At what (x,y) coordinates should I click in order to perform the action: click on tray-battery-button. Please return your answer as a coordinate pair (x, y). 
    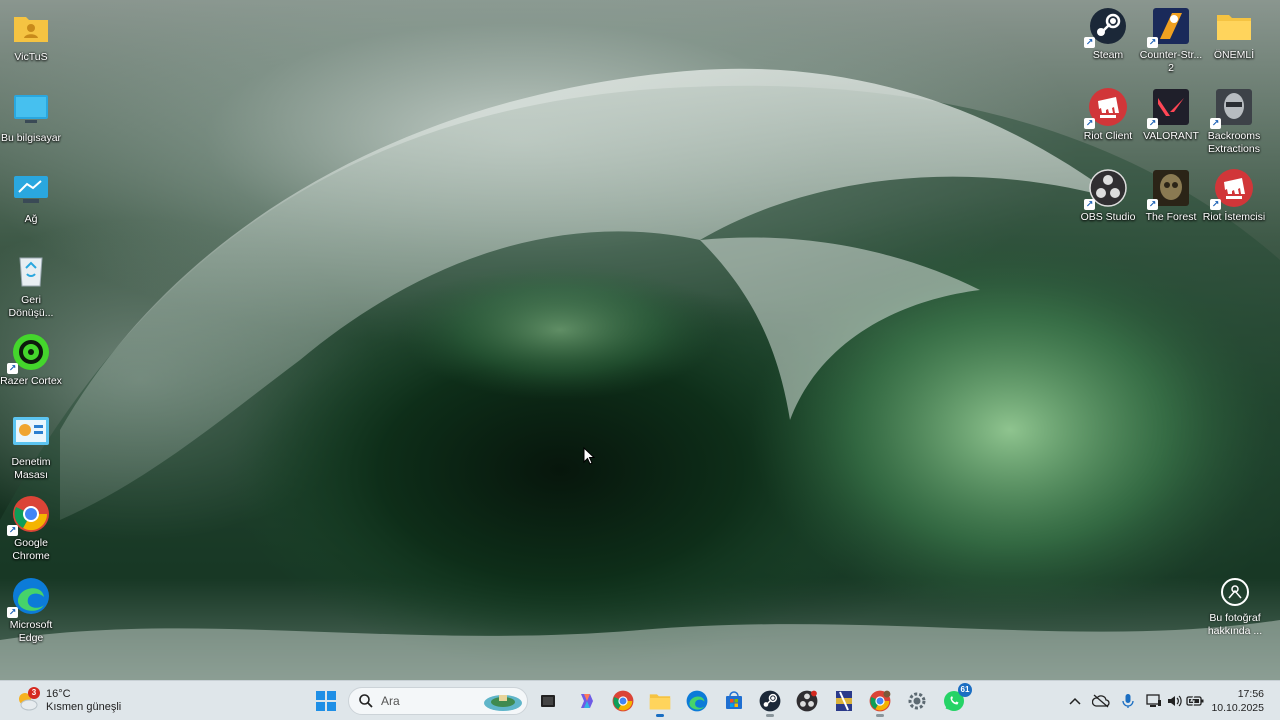
    Looking at the image, I should click on (1195, 701).